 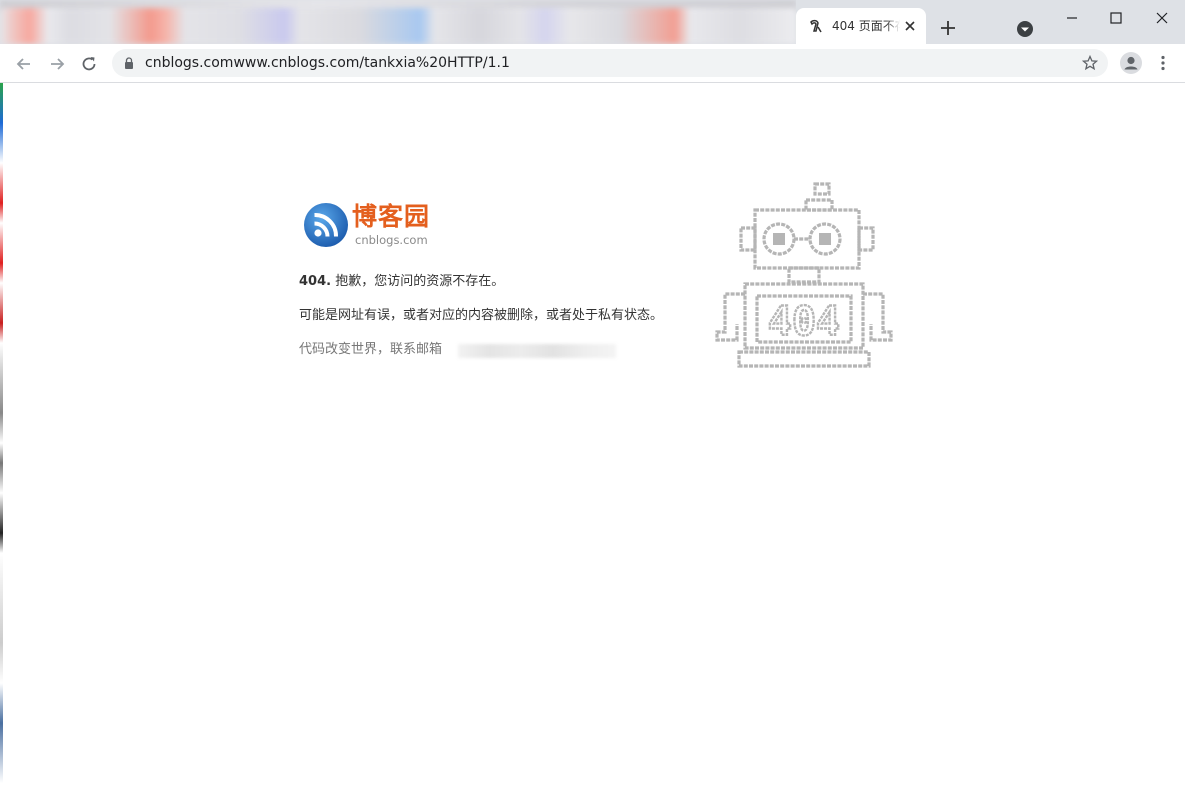 What do you see at coordinates (315, 281) in the screenshot?
I see `error-code: 404.` at bounding box center [315, 281].